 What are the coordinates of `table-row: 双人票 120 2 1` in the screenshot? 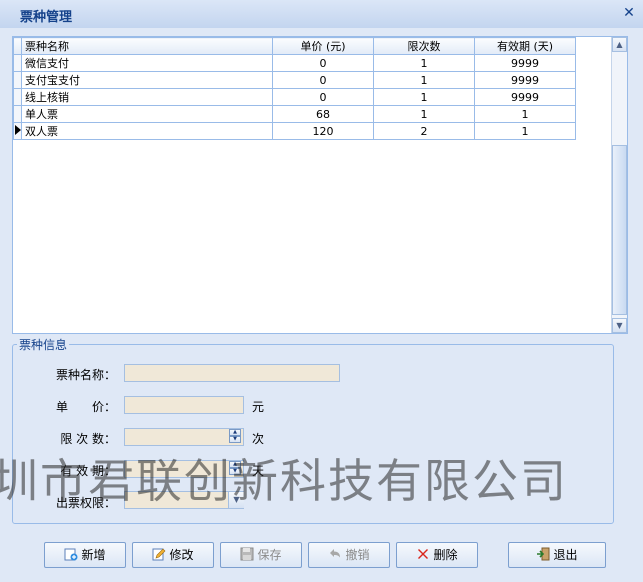 It's located at (294, 131).